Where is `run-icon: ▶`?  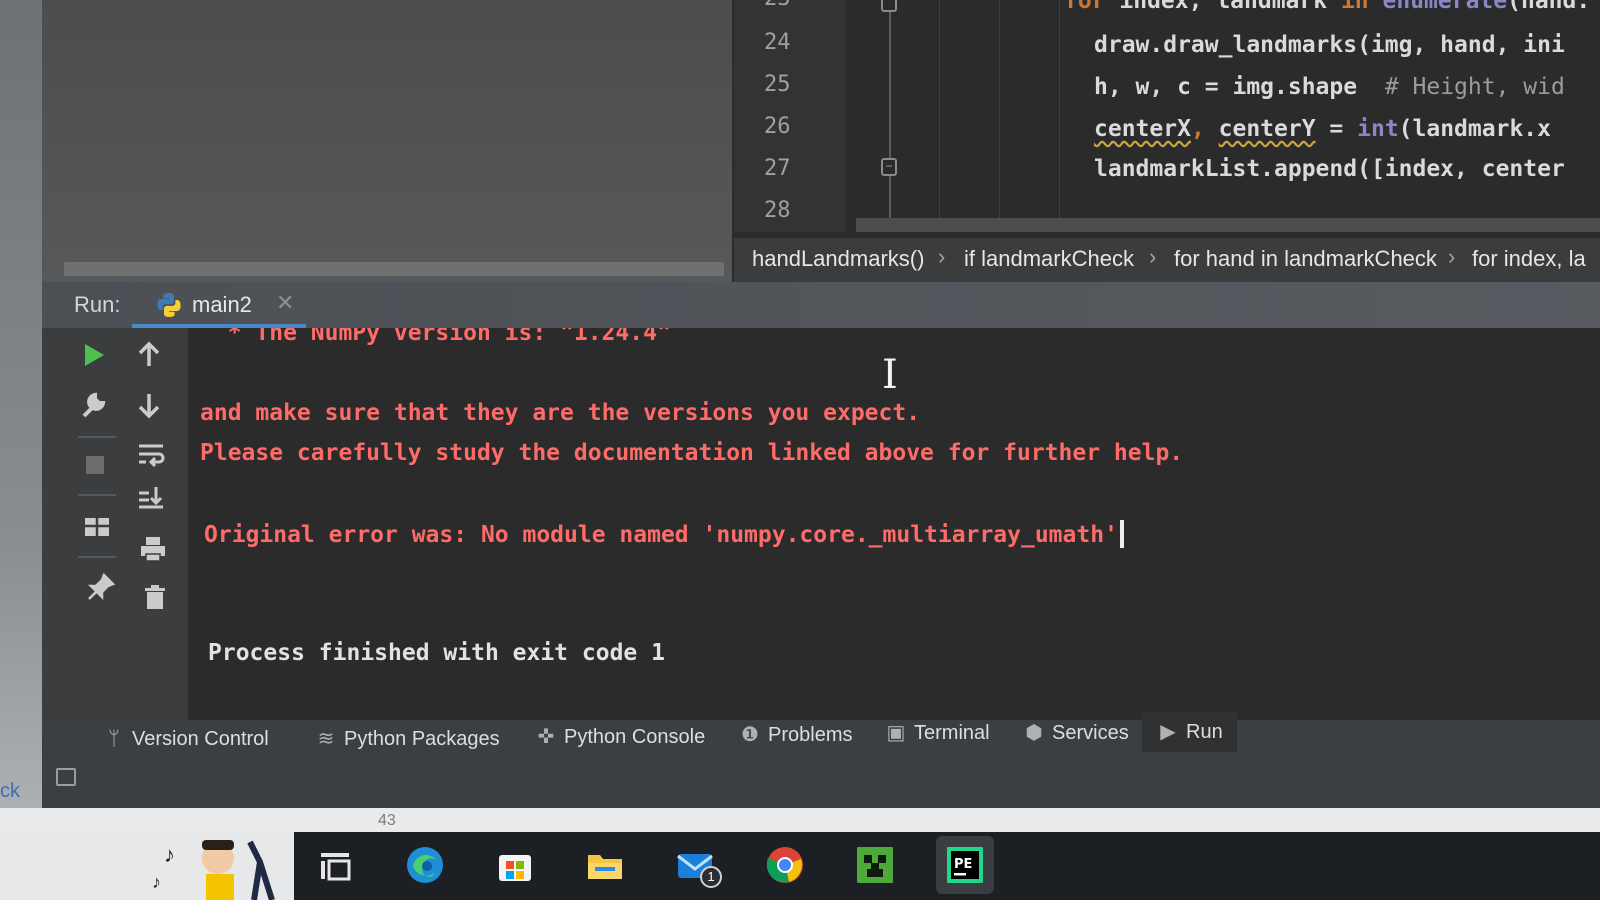
run-icon: ▶ is located at coordinates (1168, 732).